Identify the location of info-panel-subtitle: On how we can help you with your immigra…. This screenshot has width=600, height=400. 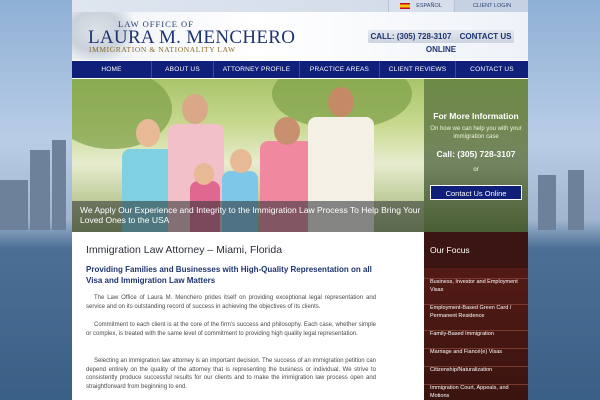
(476, 133).